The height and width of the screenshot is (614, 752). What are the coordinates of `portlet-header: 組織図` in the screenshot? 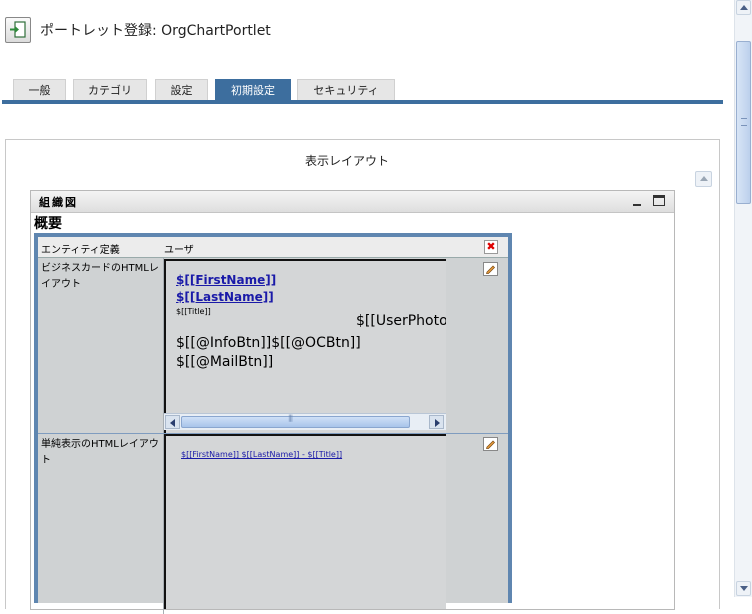 It's located at (352, 202).